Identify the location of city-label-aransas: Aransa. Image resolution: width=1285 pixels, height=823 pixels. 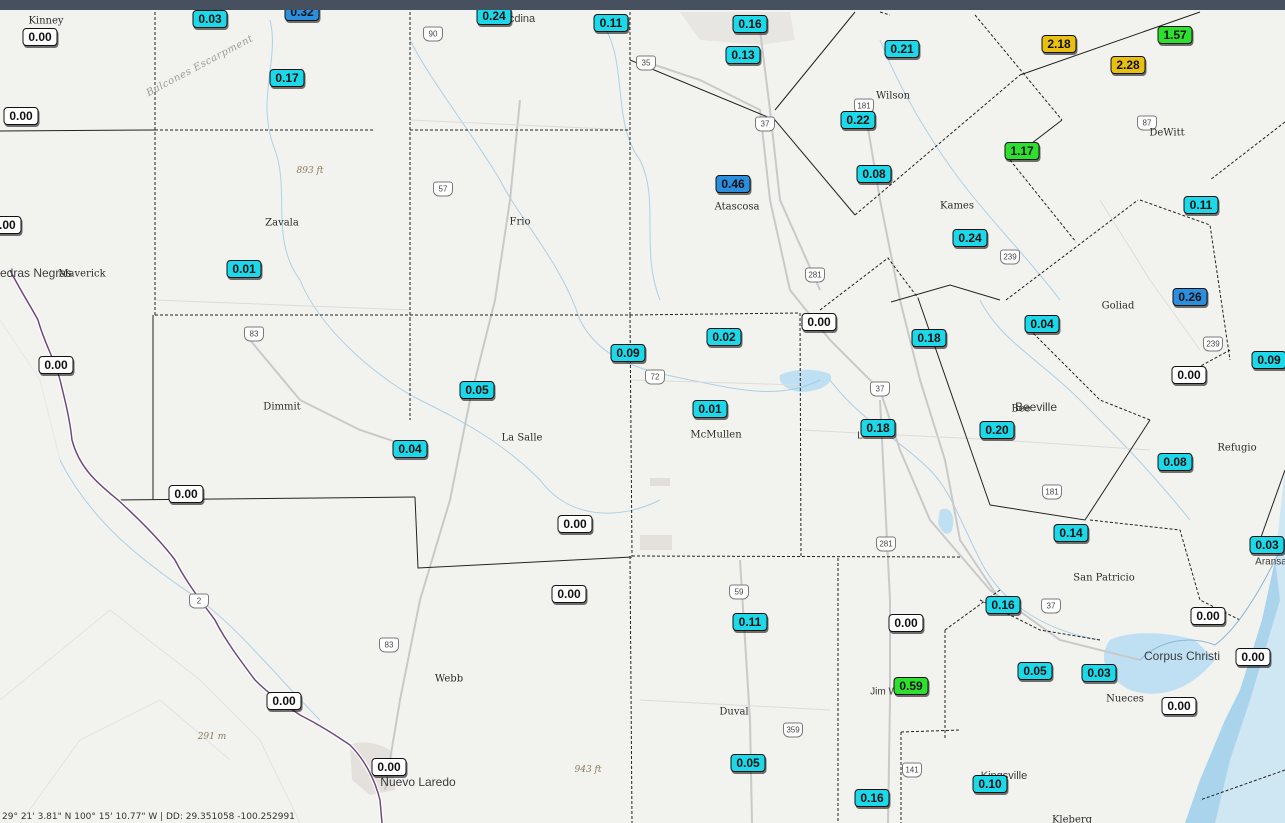
(1270, 562).